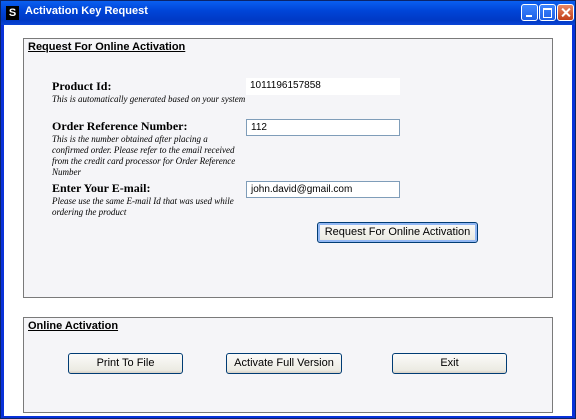 The height and width of the screenshot is (419, 576). What do you see at coordinates (565, 12) in the screenshot?
I see `close-button` at bounding box center [565, 12].